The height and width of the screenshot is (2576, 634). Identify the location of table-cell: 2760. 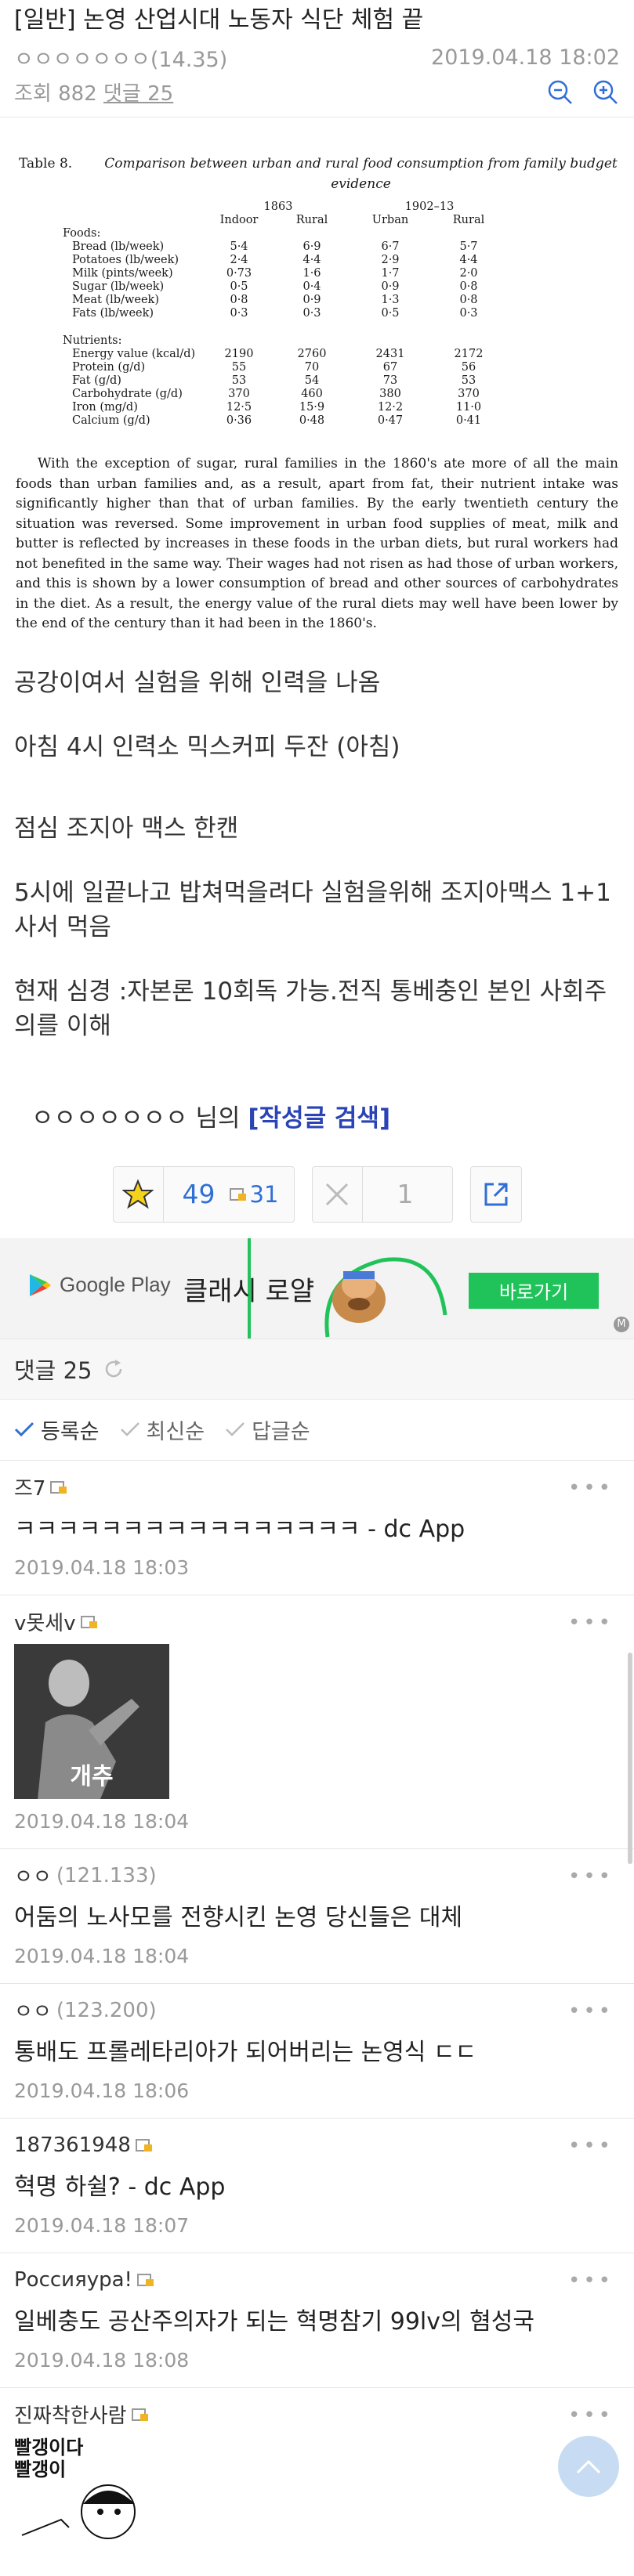
(312, 354).